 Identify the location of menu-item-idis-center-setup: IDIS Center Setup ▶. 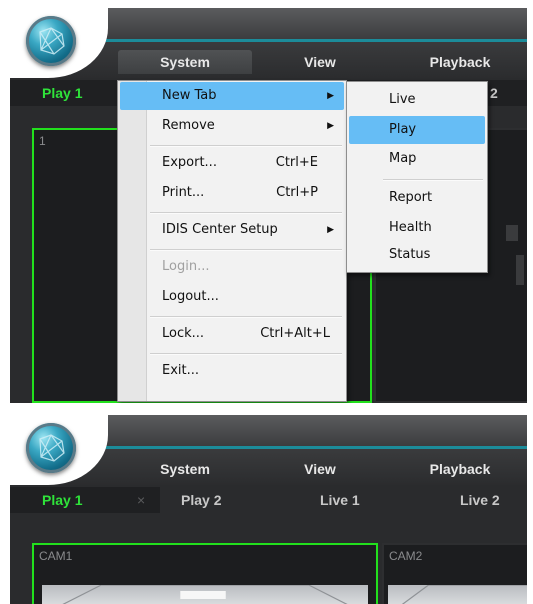
(232, 230).